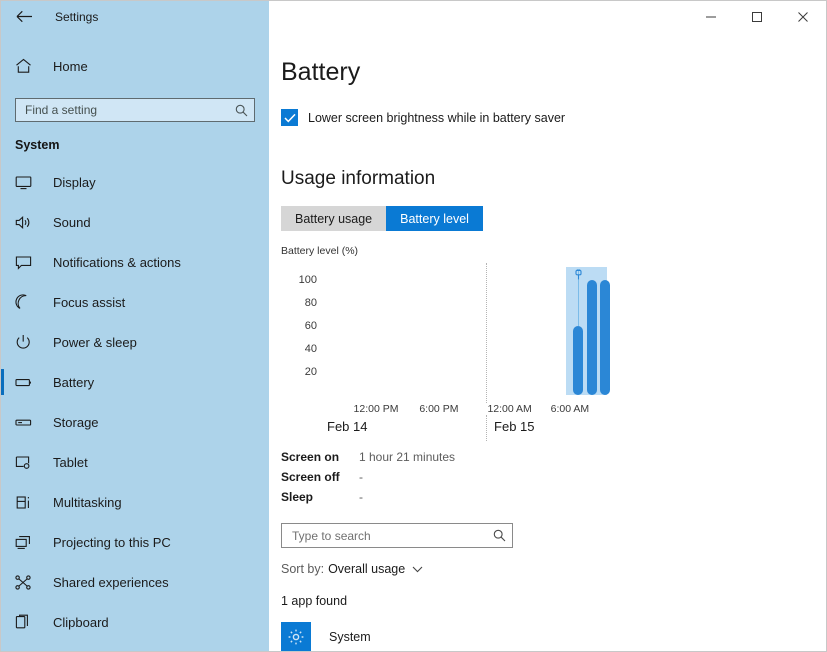  I want to click on sidebar-item-clipboard: Clipboard, so click(135, 622).